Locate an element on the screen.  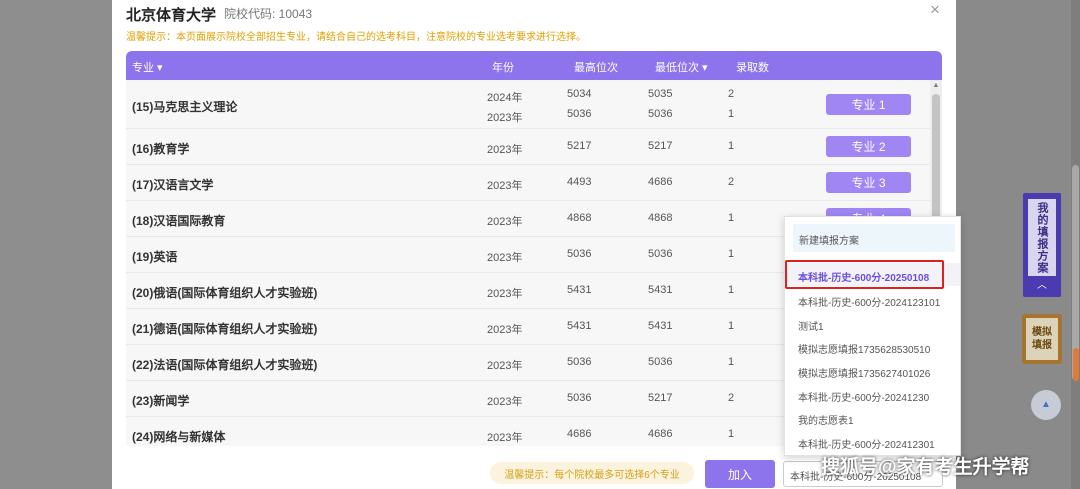
selected-option-highlight is located at coordinates (864, 274).